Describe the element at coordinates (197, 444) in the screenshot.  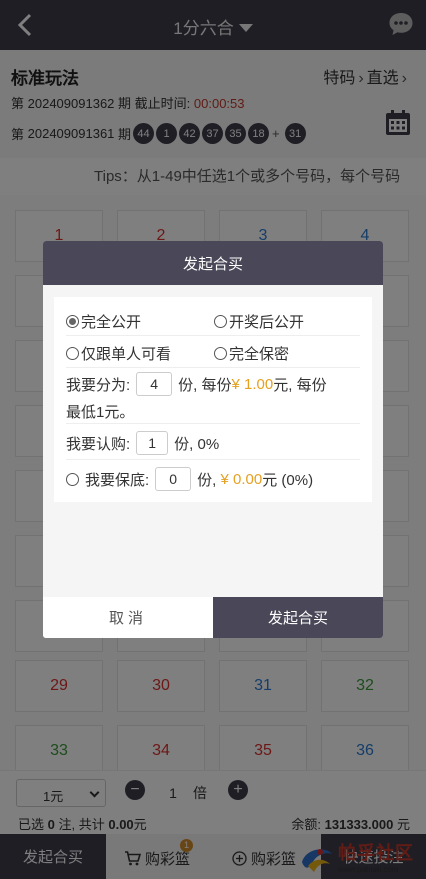
I see `buy-unit: 份, 0%` at that location.